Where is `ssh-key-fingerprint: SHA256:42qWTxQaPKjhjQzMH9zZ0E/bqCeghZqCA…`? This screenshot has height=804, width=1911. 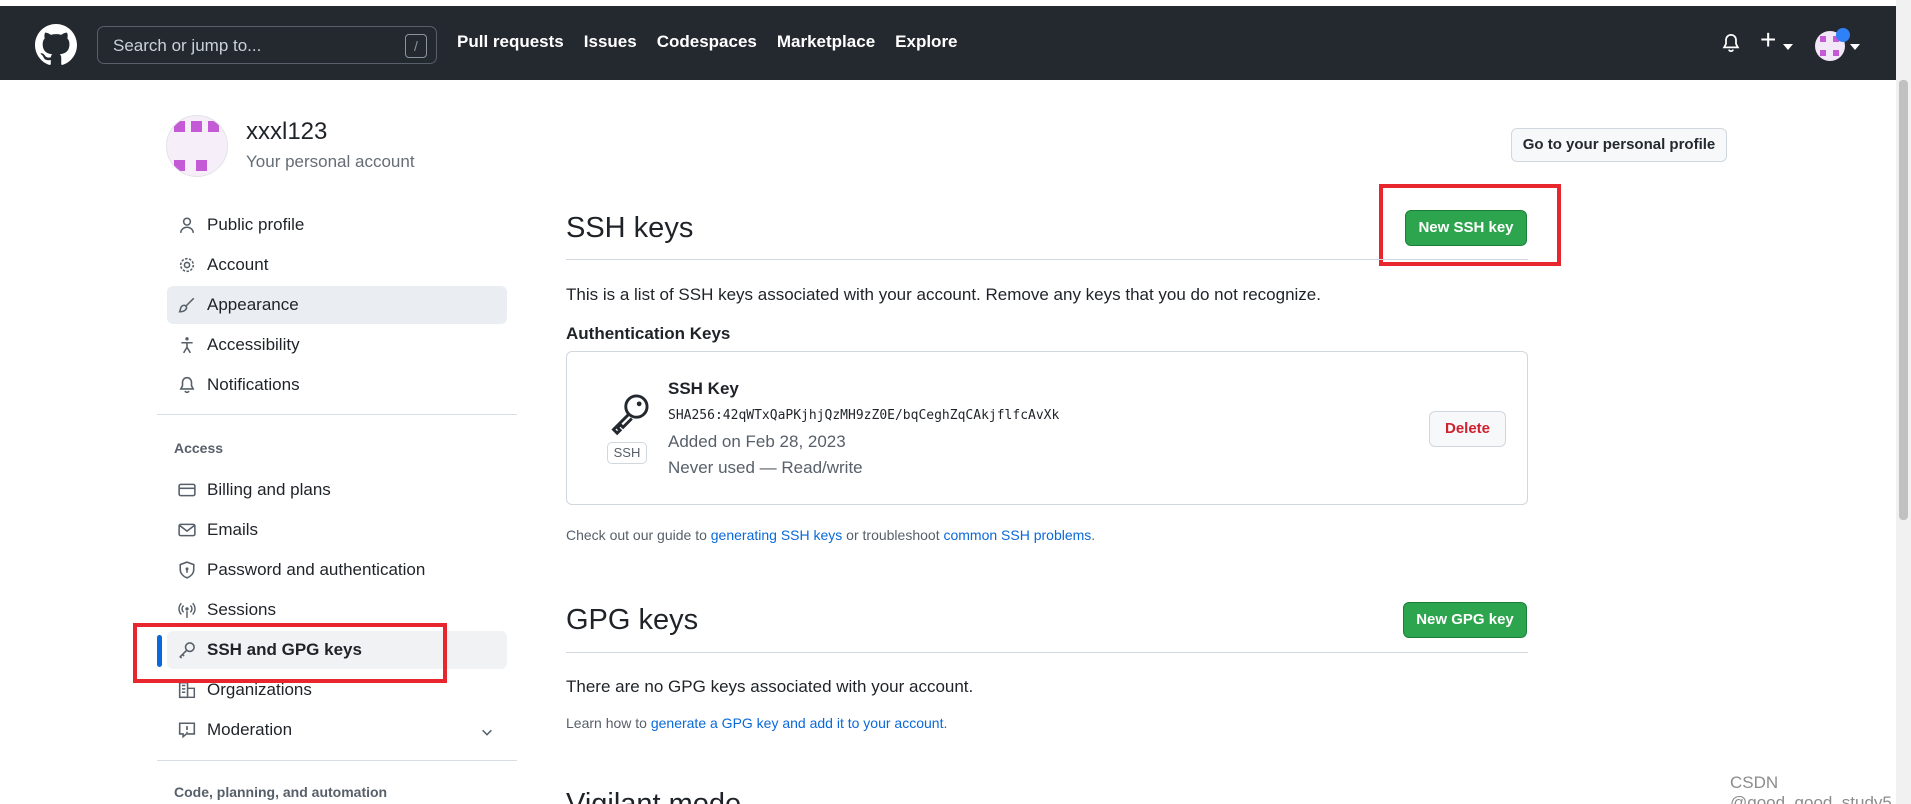
ssh-key-fingerprint: SHA256:42qWTxQaPKjhjQzMH9zZ0E/bqCeghZqCA… is located at coordinates (864, 415).